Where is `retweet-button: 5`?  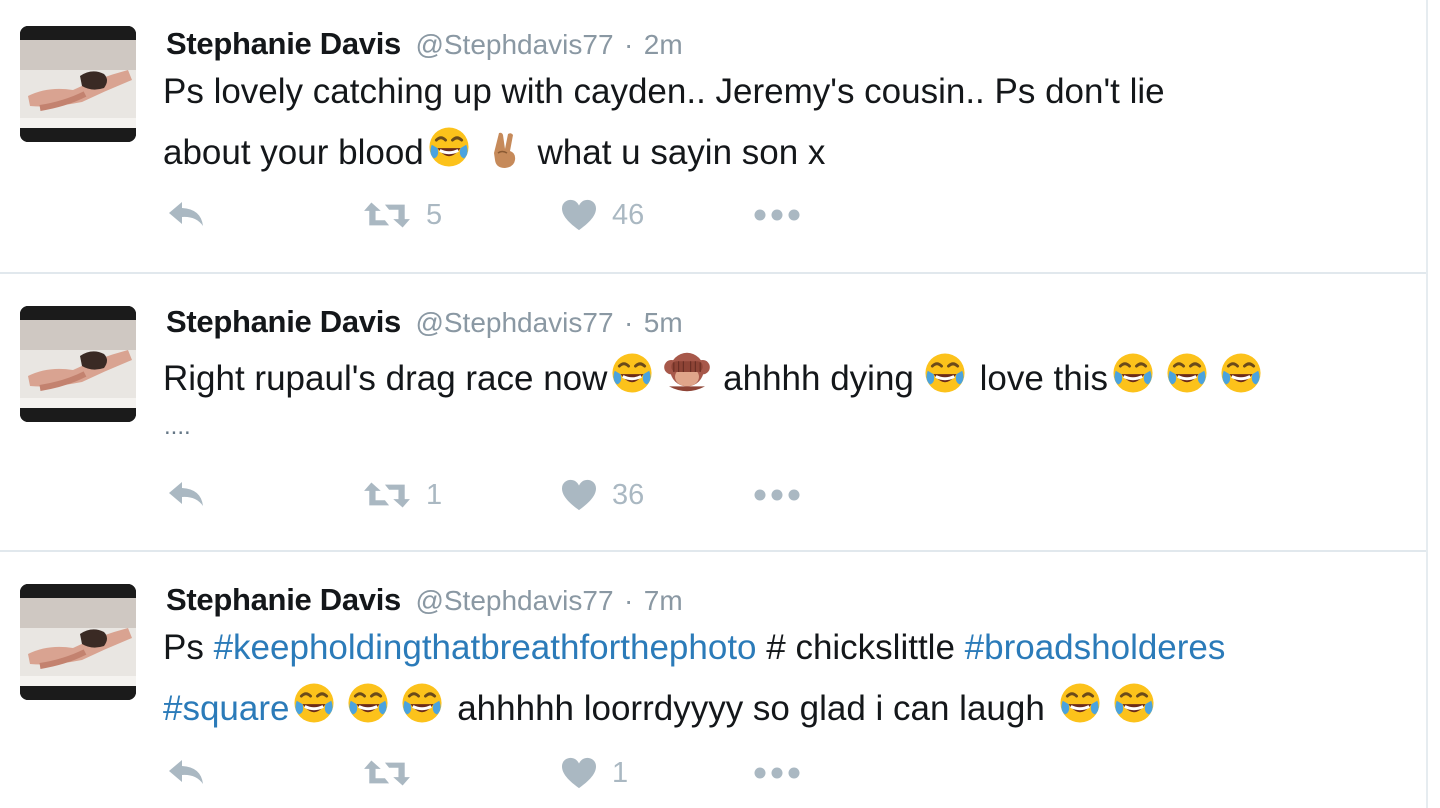
retweet-button: 5 is located at coordinates (402, 215).